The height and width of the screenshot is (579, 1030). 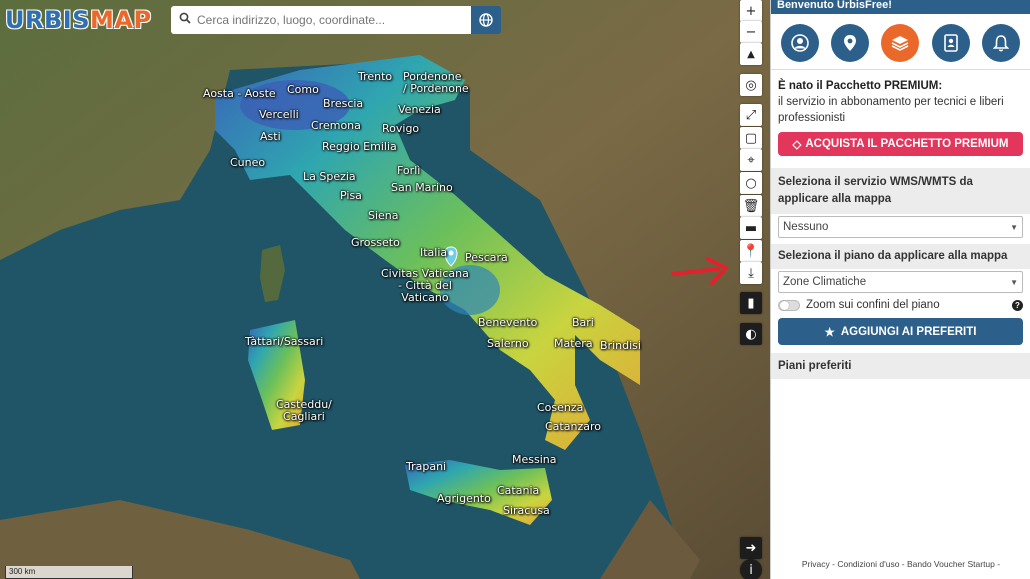 I want to click on city-label: Matera, so click(x=573, y=343).